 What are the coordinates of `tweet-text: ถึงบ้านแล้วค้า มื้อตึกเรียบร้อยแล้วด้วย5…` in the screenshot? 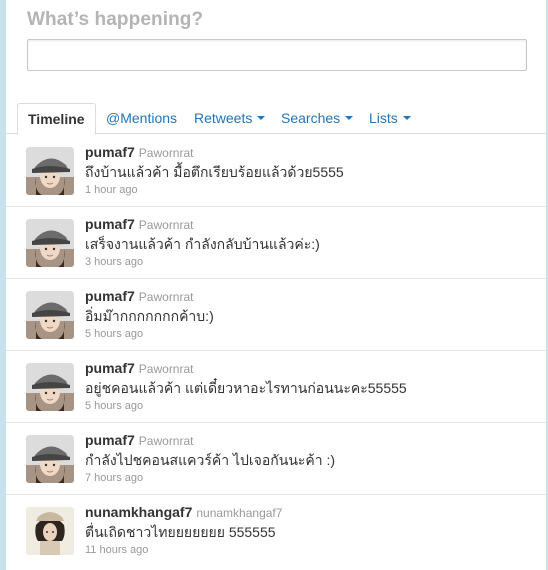 It's located at (214, 172).